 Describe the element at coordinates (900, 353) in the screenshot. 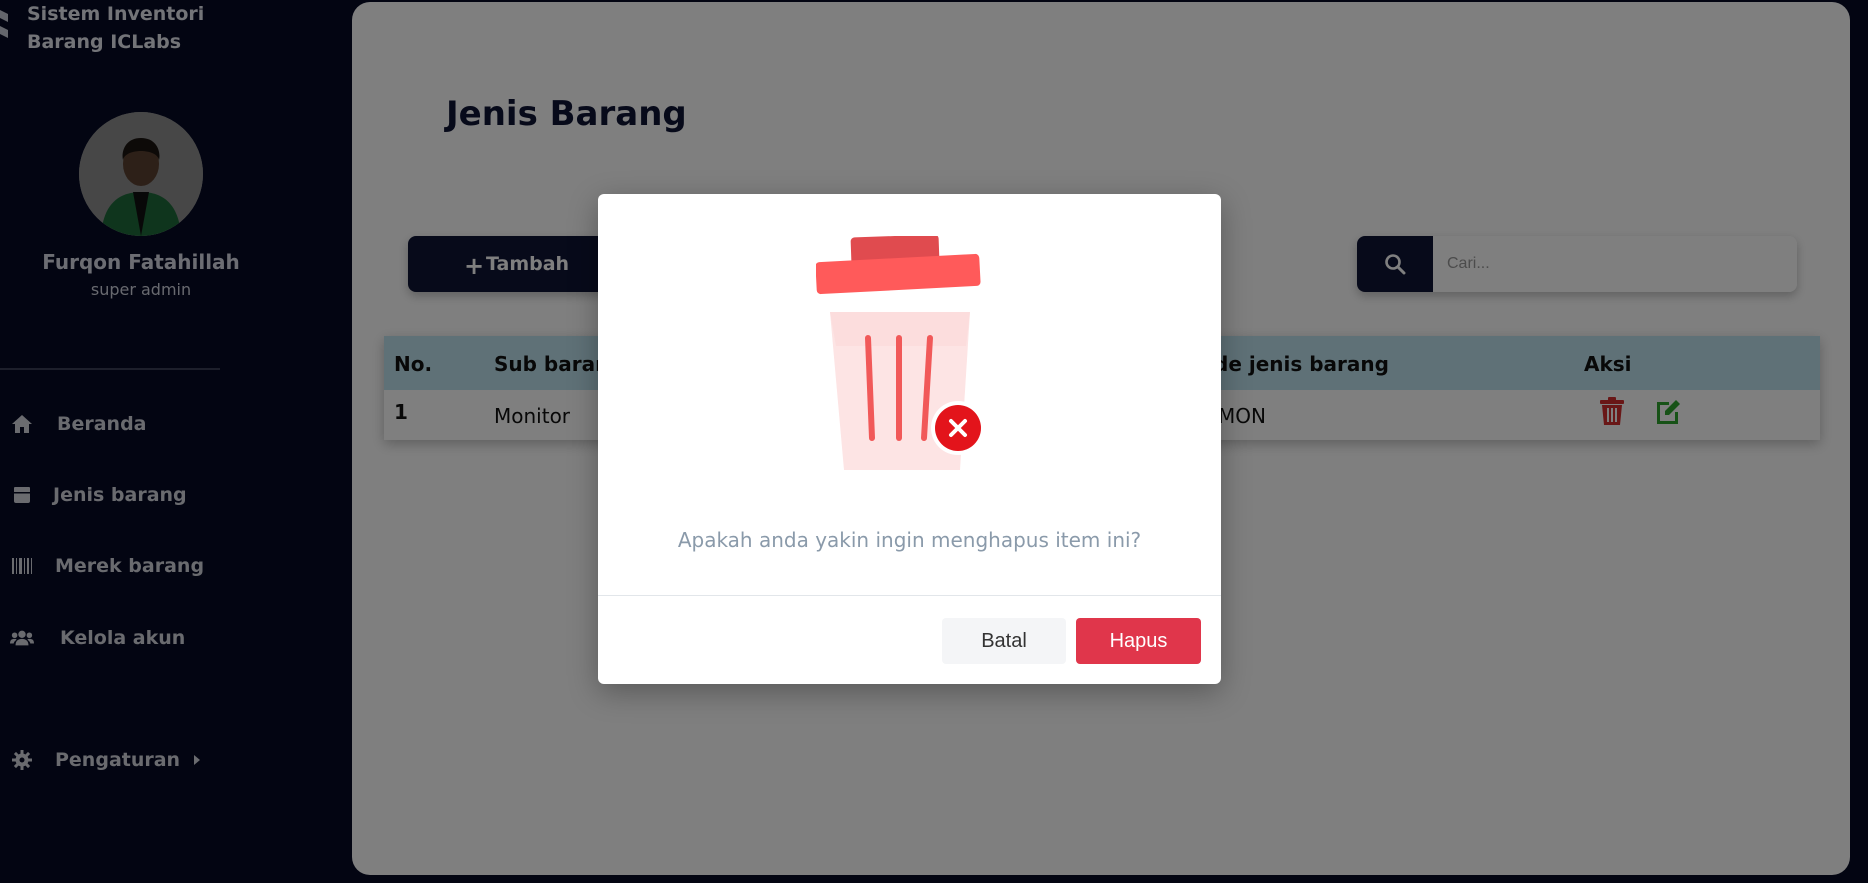

I see `trash-icon` at that location.